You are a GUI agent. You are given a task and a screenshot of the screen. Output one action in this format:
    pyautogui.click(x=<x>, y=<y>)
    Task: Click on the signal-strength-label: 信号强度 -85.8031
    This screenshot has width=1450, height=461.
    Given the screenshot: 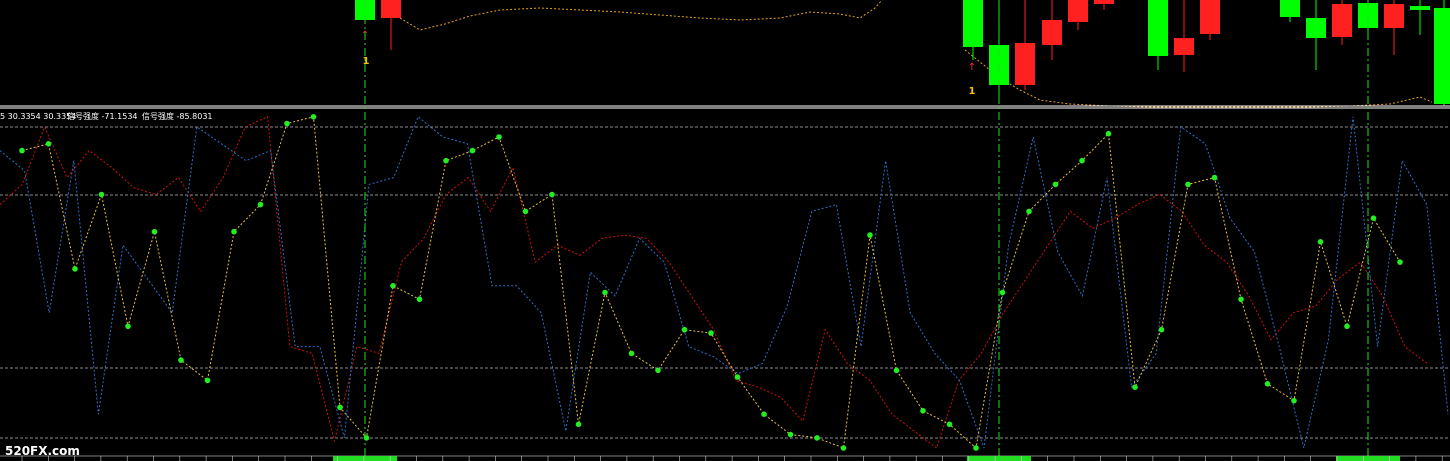 What is the action you would take?
    pyautogui.click(x=177, y=116)
    